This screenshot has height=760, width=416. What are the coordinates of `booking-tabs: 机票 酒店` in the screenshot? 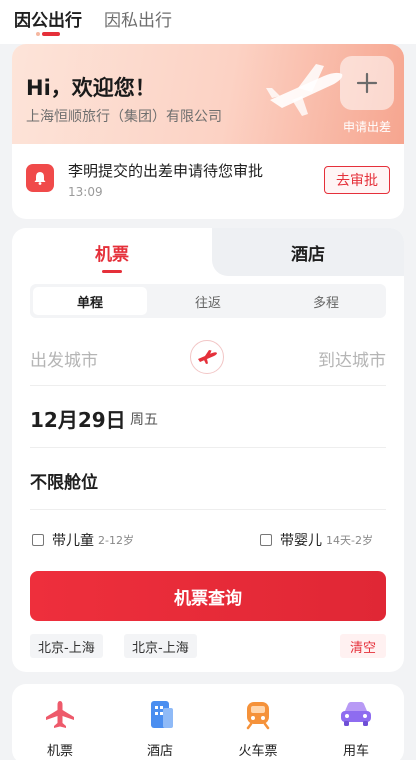 It's located at (208, 252).